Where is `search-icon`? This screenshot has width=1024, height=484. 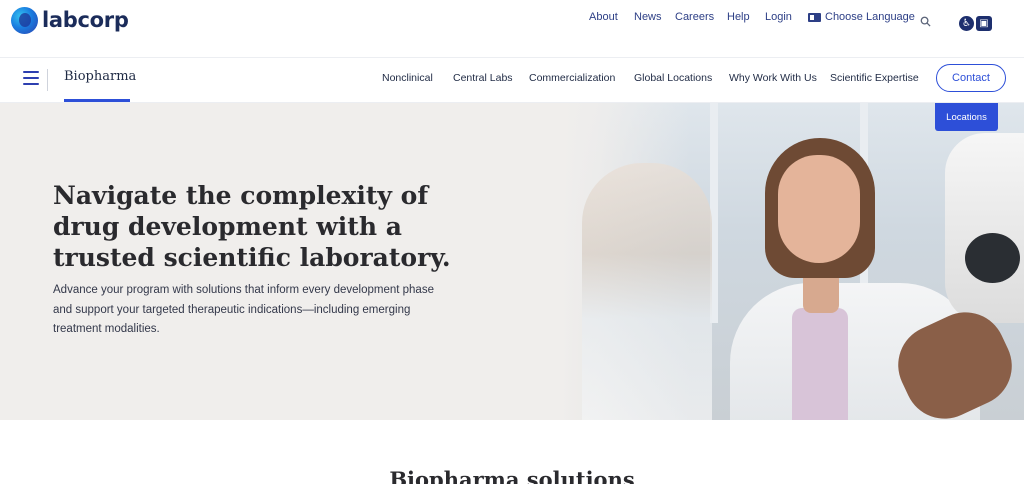
search-icon is located at coordinates (925, 23).